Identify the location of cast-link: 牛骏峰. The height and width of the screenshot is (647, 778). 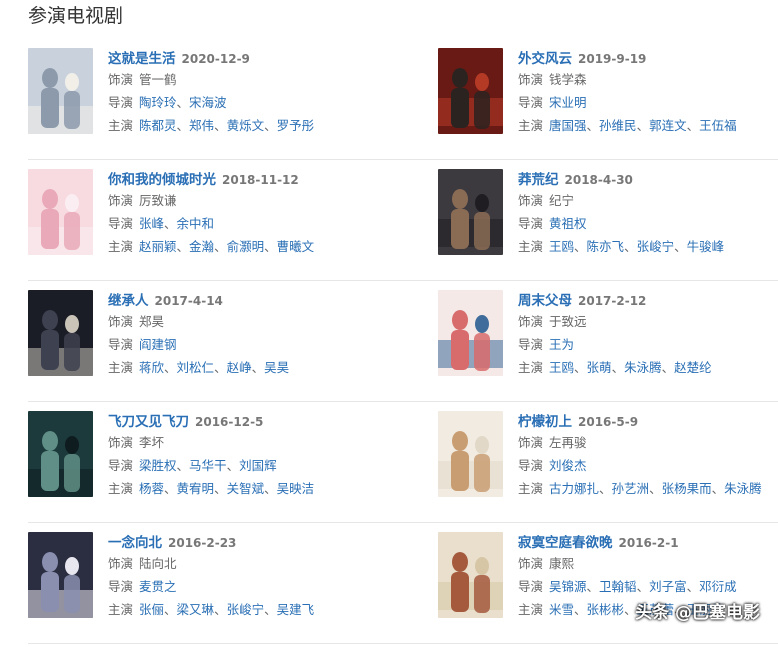
(706, 246).